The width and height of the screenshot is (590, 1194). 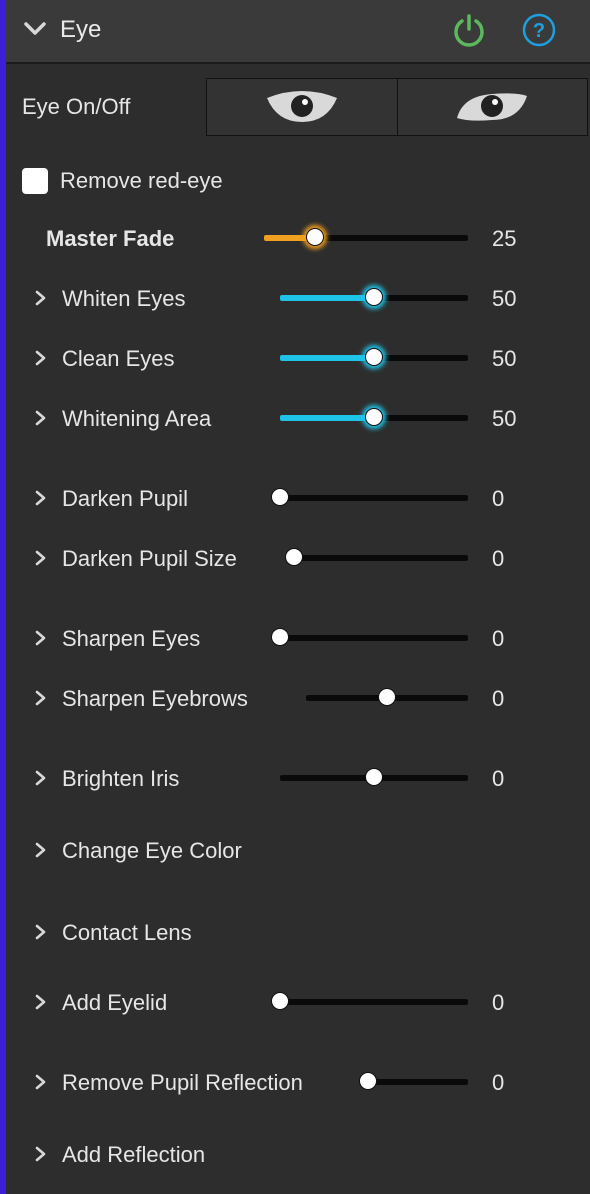 What do you see at coordinates (280, 497) in the screenshot?
I see `darken-pupil-slider-handle` at bounding box center [280, 497].